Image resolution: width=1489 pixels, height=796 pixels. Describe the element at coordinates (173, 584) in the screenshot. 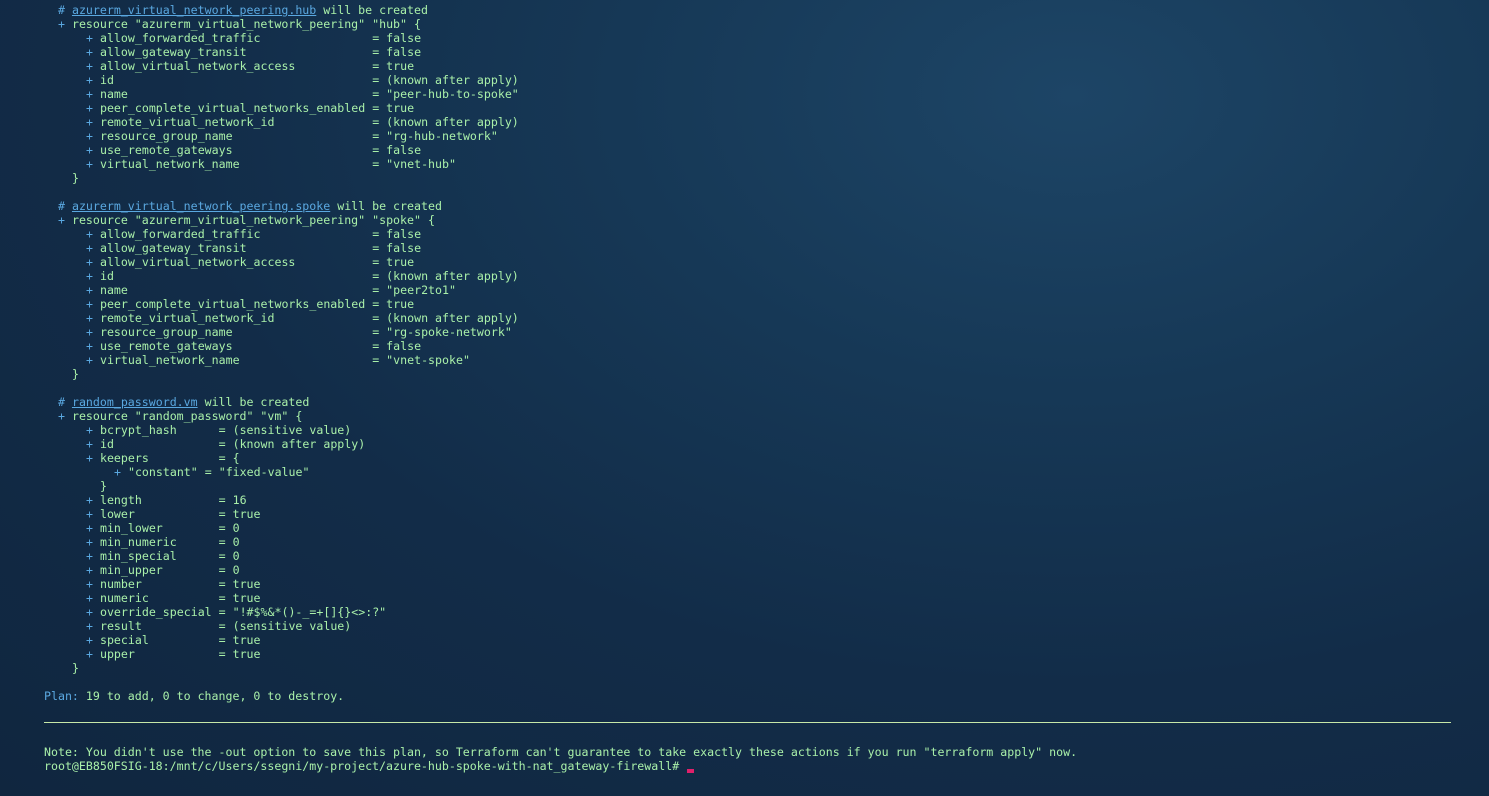

I see `attribute-line: + number = true` at that location.